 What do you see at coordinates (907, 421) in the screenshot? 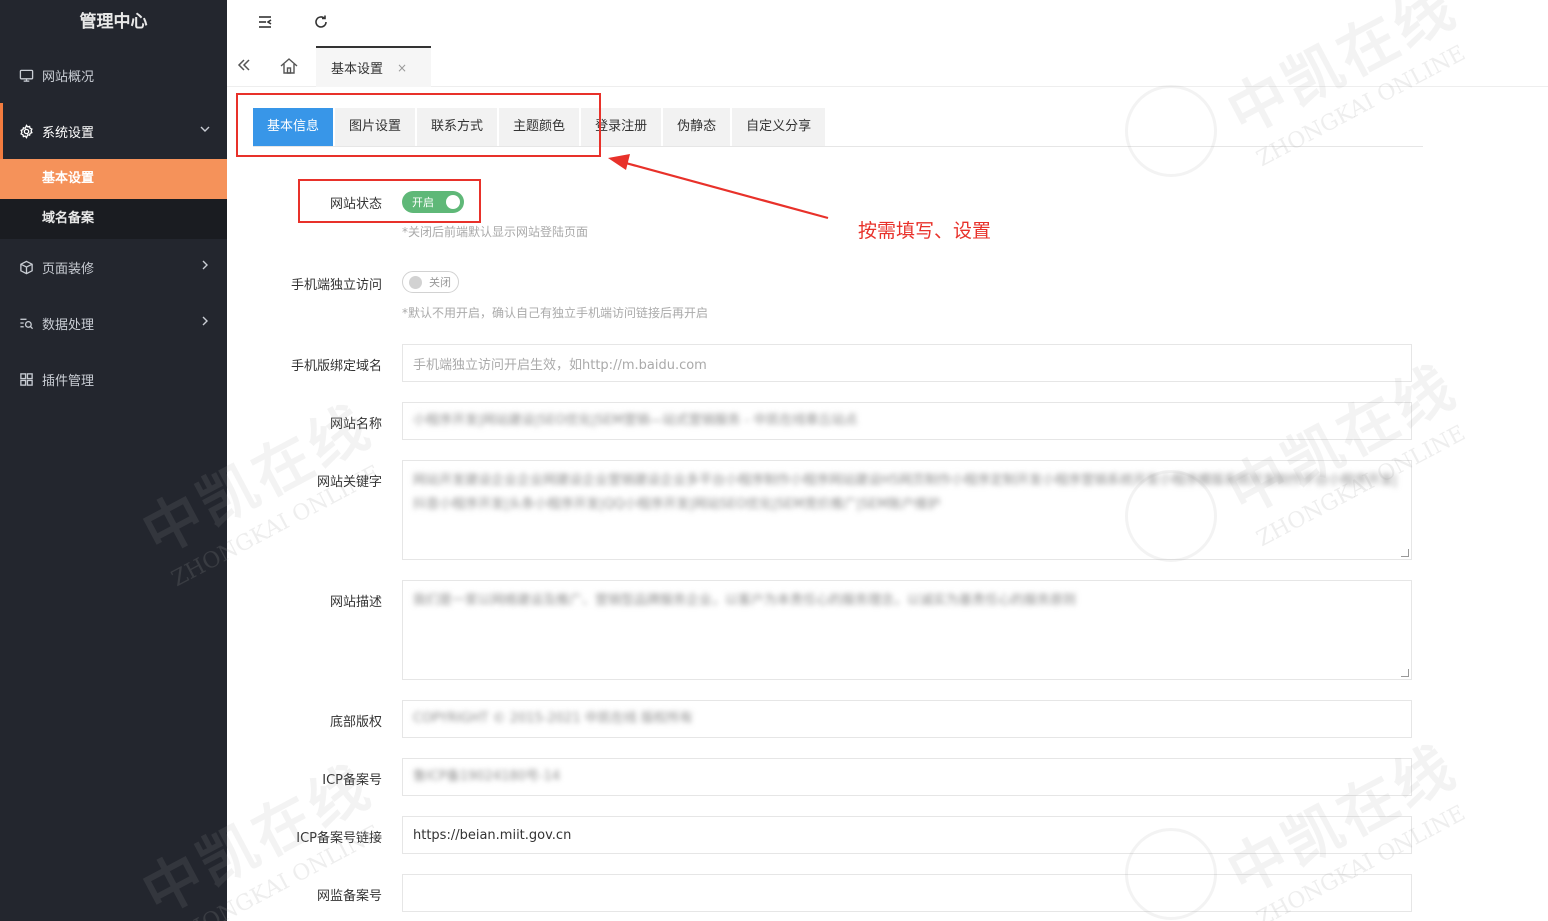
I see `site-name-input: 小程序开发|网站建设|SEO优化|SEM营销—站式营销服务 - 中凯在线章丘站点` at bounding box center [907, 421].